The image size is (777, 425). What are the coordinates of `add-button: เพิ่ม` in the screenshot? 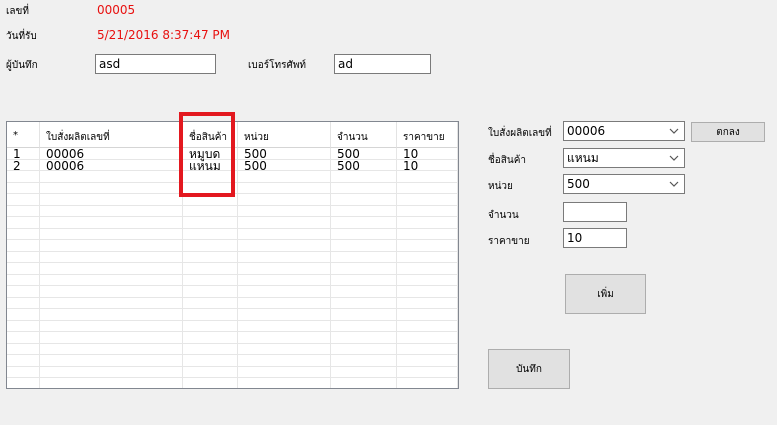 It's located at (605, 294).